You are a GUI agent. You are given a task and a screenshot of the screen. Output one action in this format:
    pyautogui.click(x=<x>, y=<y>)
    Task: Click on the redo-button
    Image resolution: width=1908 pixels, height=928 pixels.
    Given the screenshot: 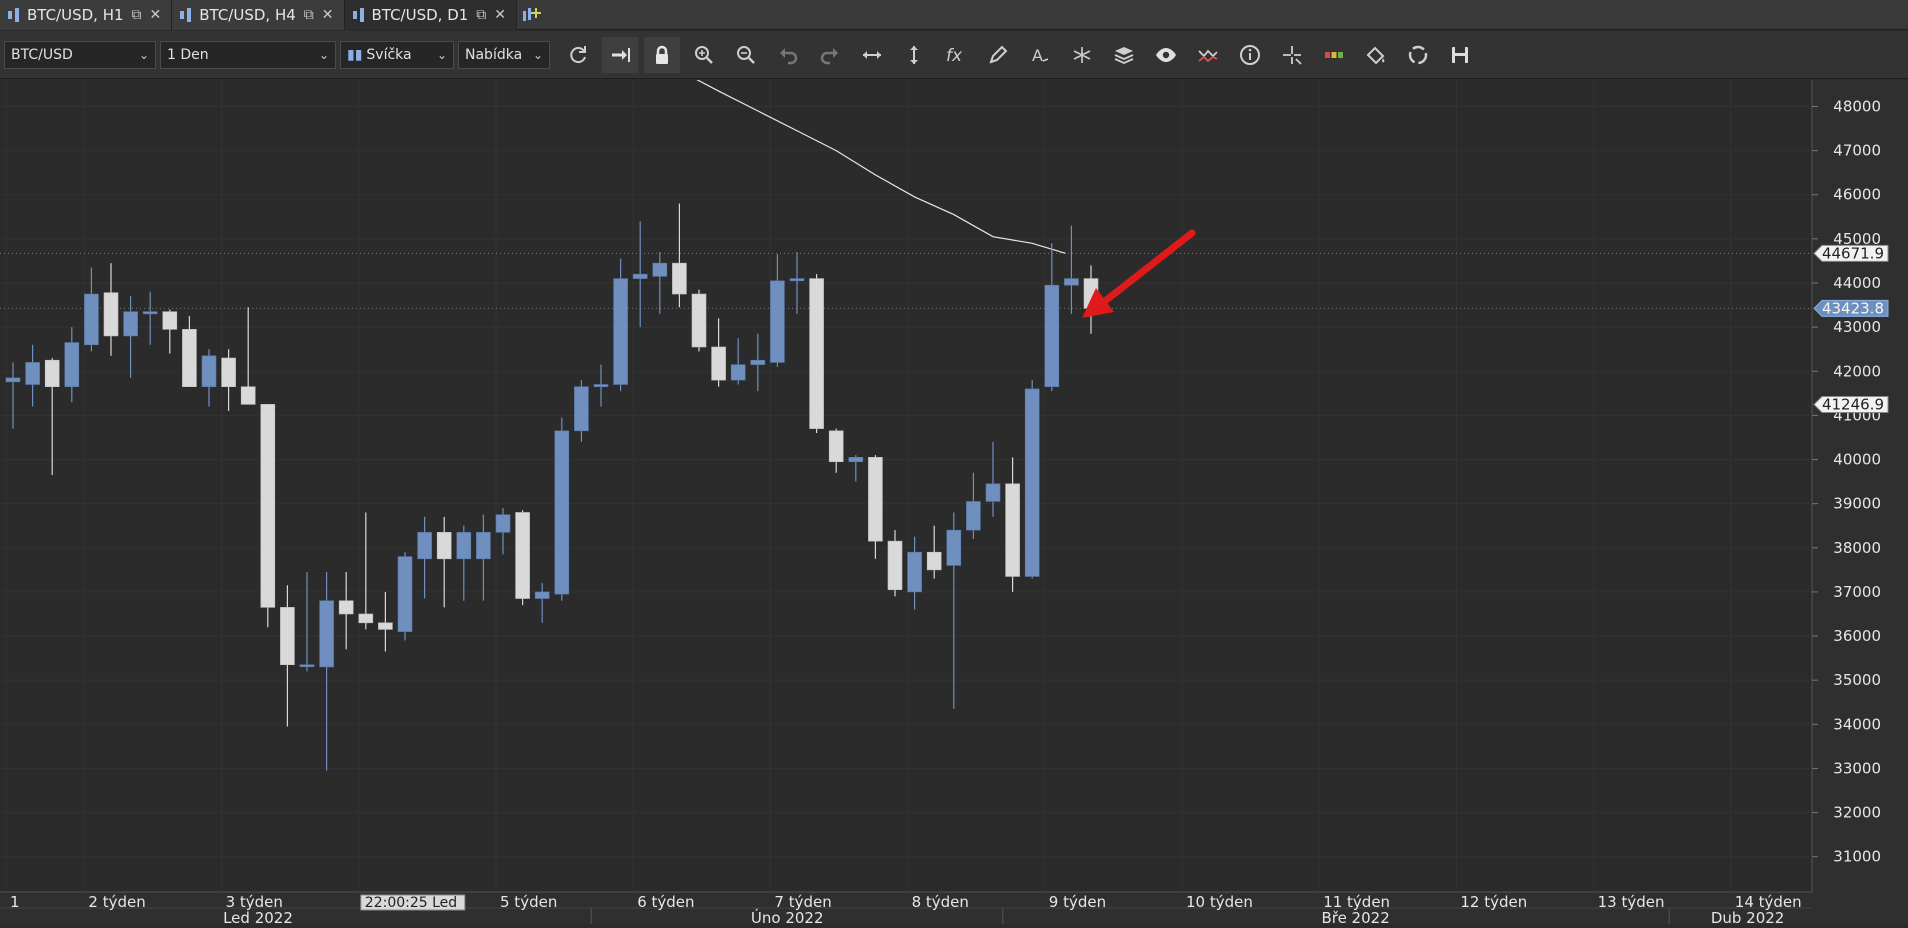 What is the action you would take?
    pyautogui.click(x=830, y=55)
    